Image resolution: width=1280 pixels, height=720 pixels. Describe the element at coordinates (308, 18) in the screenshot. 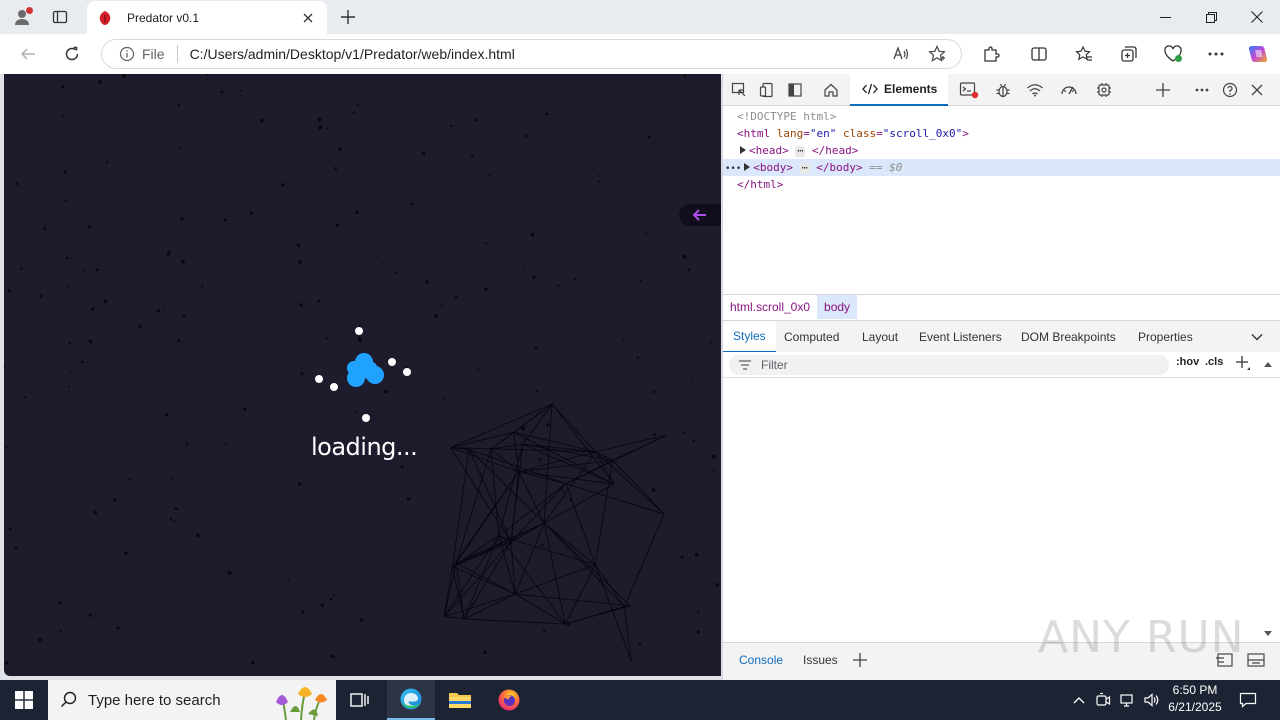

I see `tab-close-icon` at that location.